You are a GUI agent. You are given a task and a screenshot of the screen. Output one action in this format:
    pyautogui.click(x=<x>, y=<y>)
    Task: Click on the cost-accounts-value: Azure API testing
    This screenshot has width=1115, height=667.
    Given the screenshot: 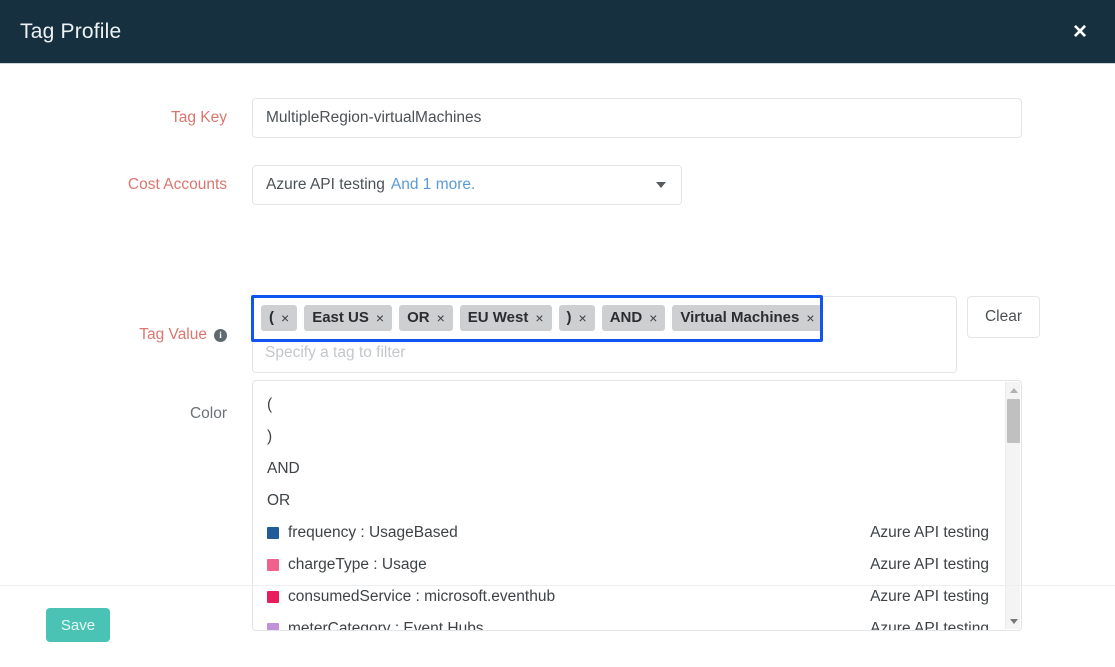 What is the action you would take?
    pyautogui.click(x=325, y=184)
    